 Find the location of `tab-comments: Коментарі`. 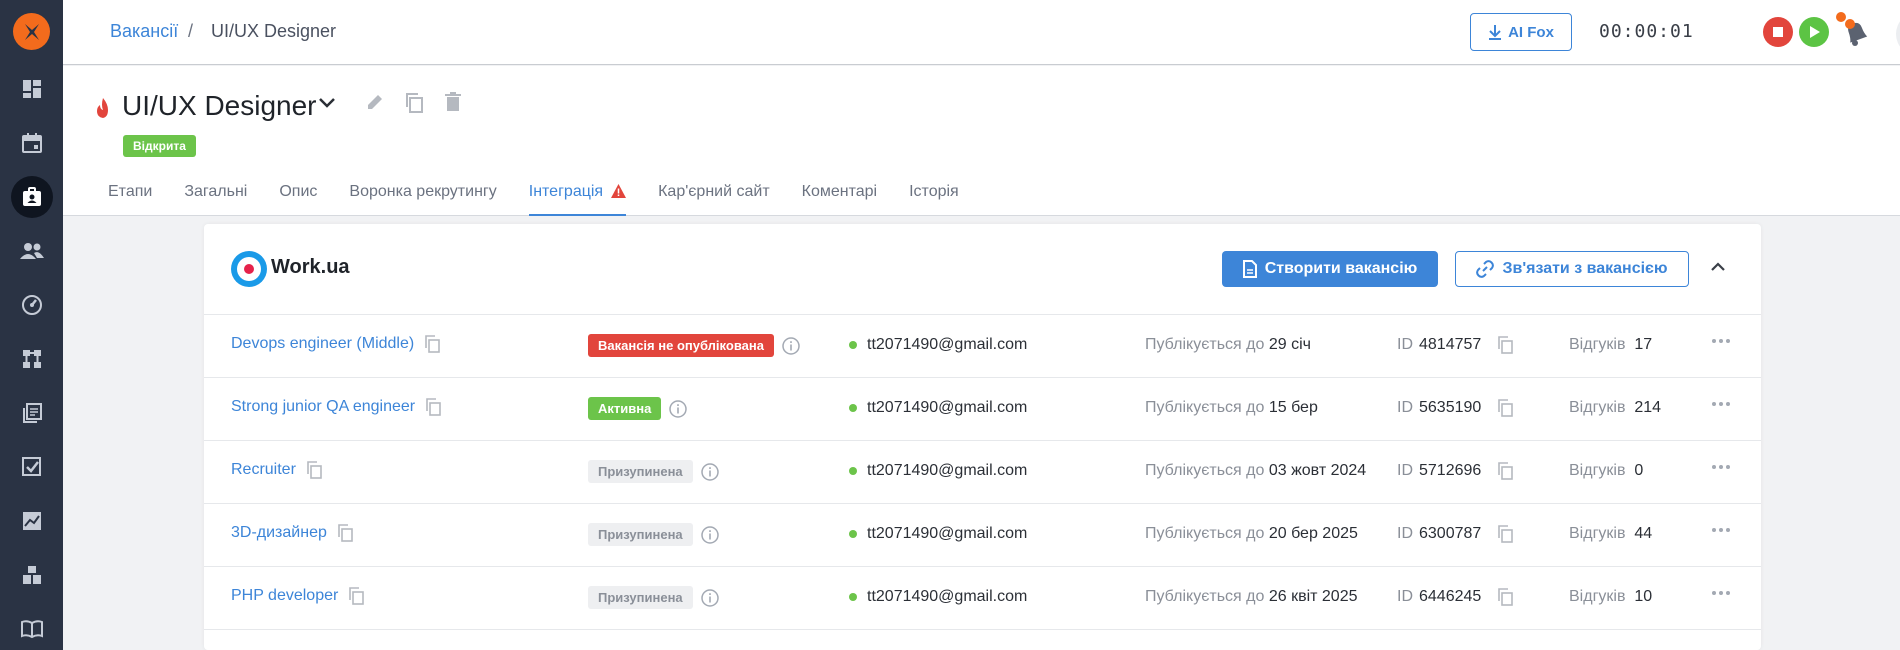

tab-comments: Коментарі is located at coordinates (839, 199).